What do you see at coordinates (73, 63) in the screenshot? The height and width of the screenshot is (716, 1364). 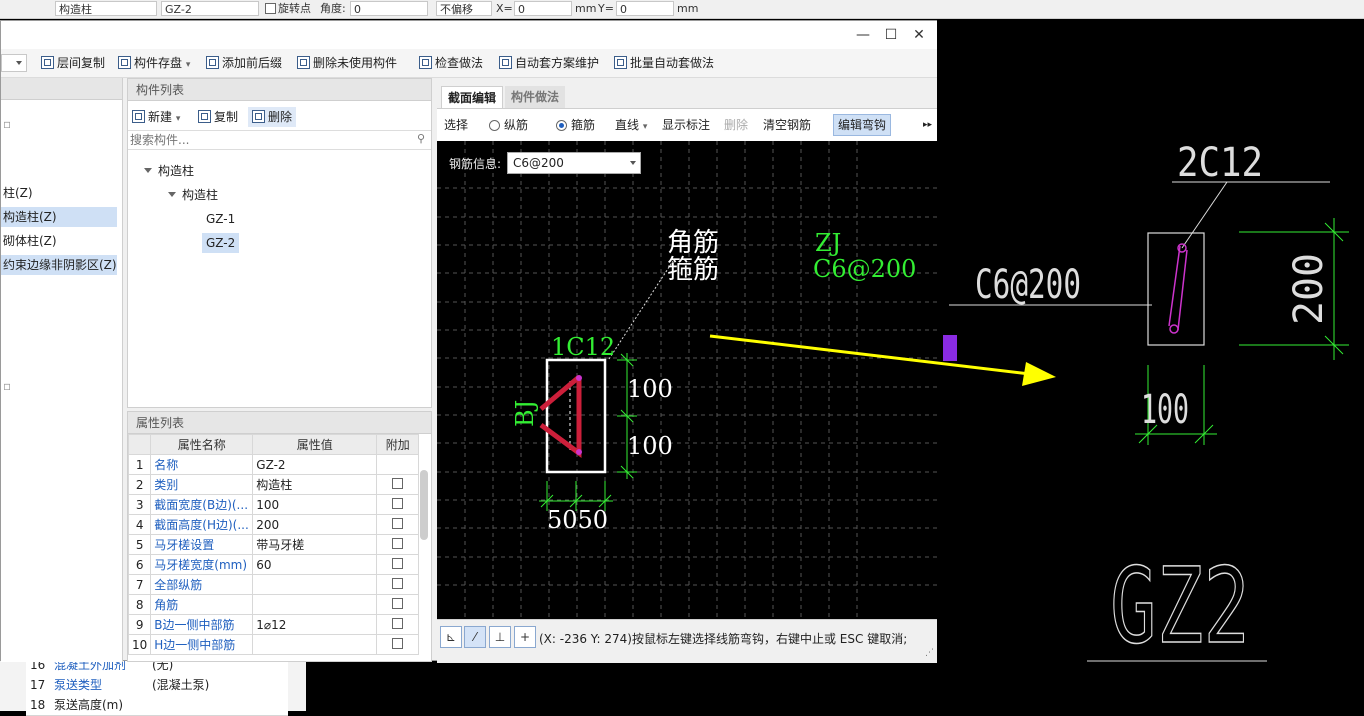 I see `floor-copy-button: 层间复制` at bounding box center [73, 63].